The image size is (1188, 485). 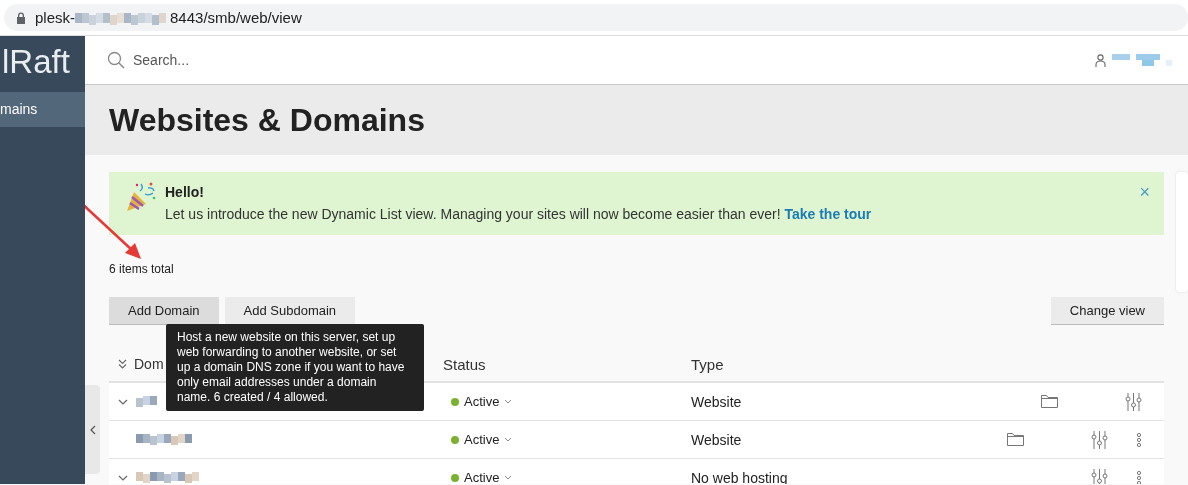 What do you see at coordinates (122, 364) in the screenshot?
I see `collapse-all-icon` at bounding box center [122, 364].